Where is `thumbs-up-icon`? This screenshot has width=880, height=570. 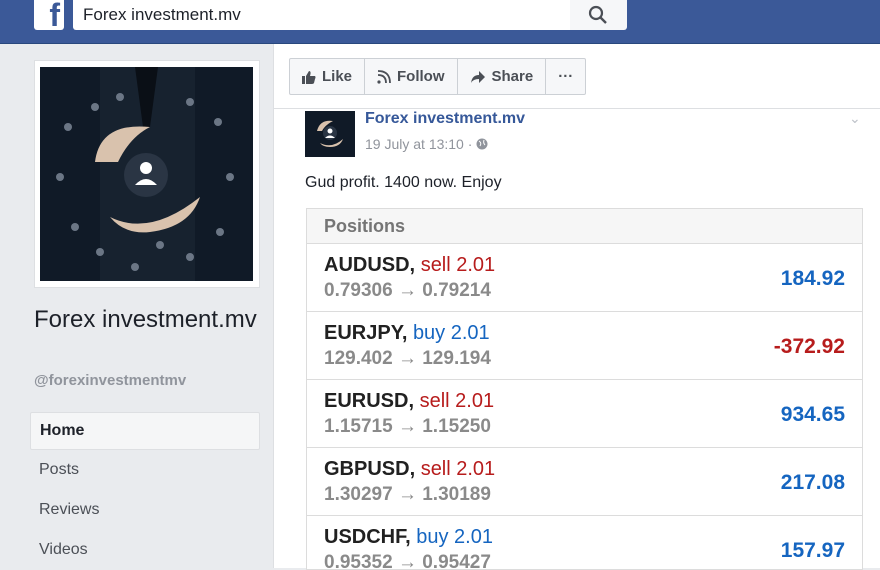 thumbs-up-icon is located at coordinates (309, 77).